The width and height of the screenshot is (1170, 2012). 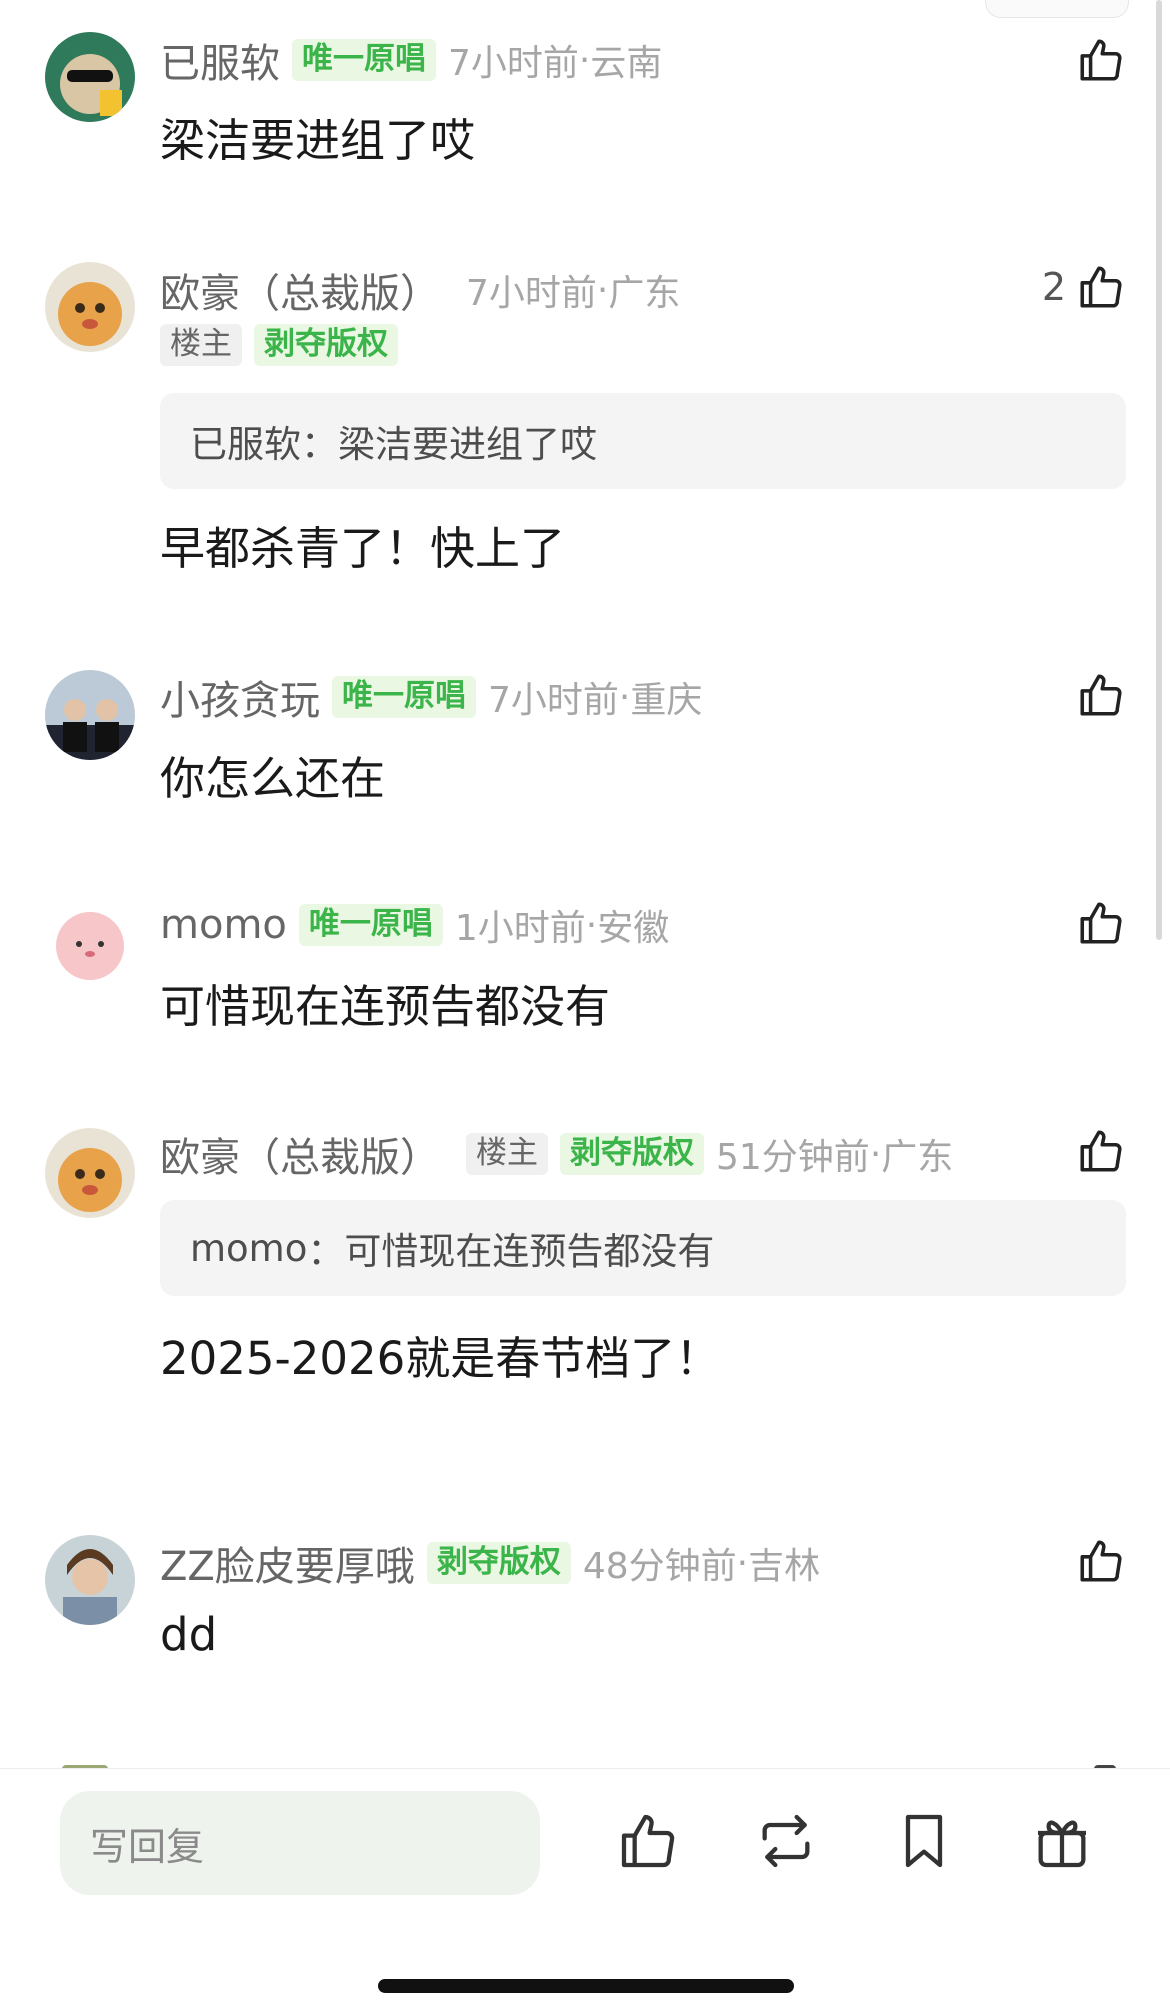 I want to click on comment-text: dd, so click(x=189, y=1634).